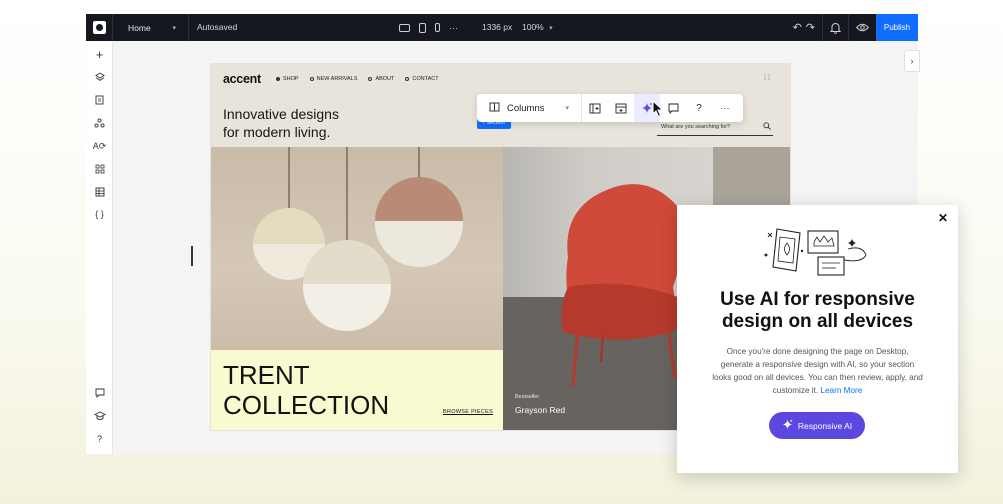 The height and width of the screenshot is (504, 1003). Describe the element at coordinates (621, 108) in the screenshot. I see `add-row-icon` at that location.